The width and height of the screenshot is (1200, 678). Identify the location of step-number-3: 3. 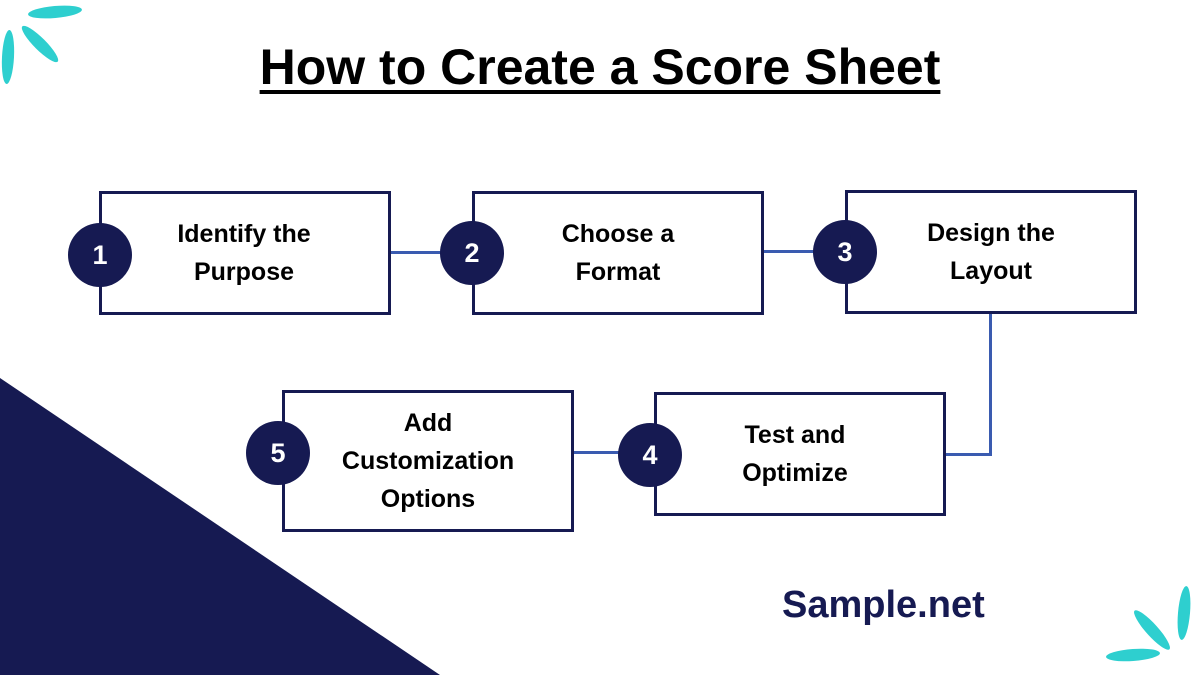
(845, 252).